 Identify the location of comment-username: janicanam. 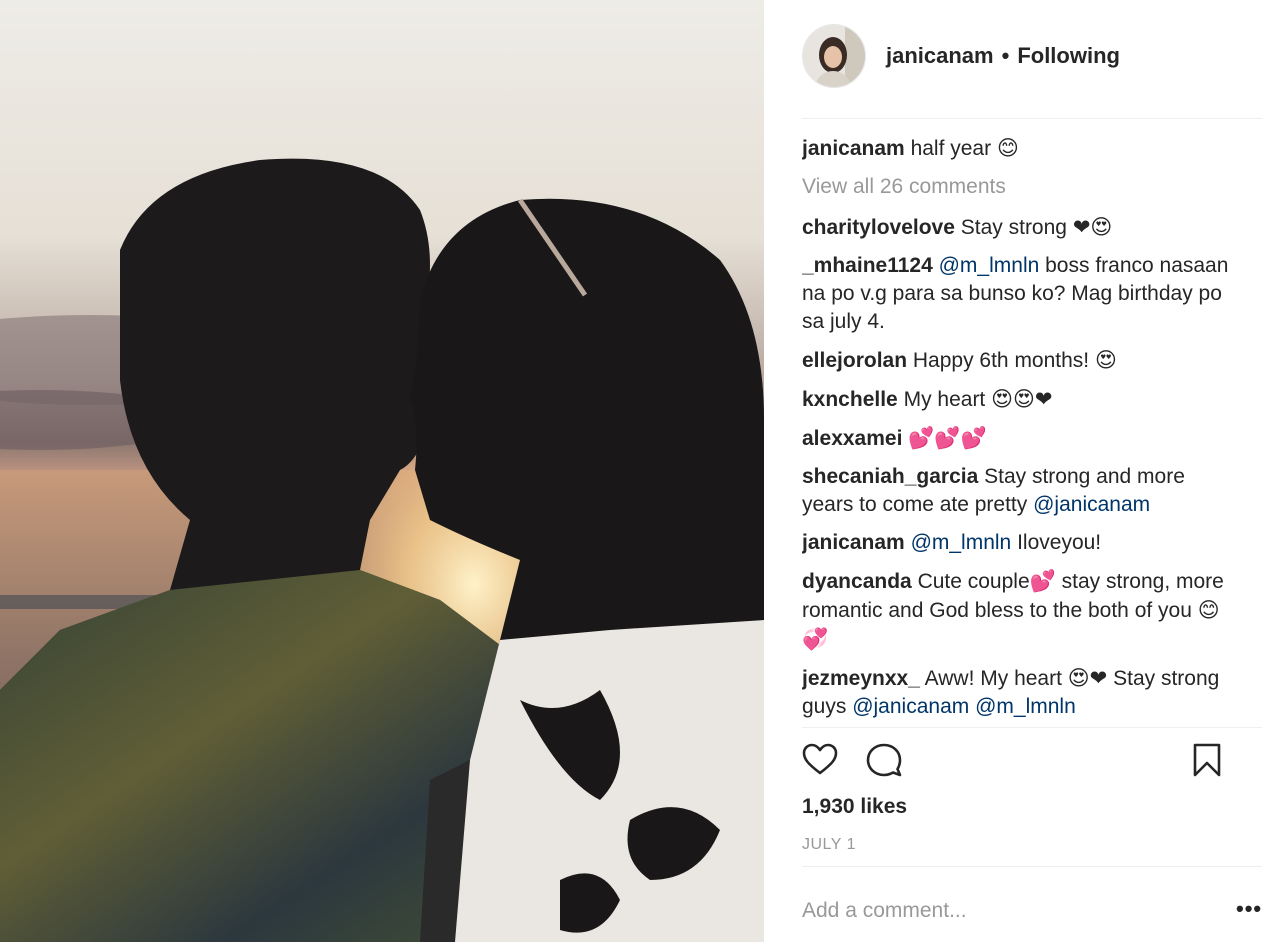
(853, 542).